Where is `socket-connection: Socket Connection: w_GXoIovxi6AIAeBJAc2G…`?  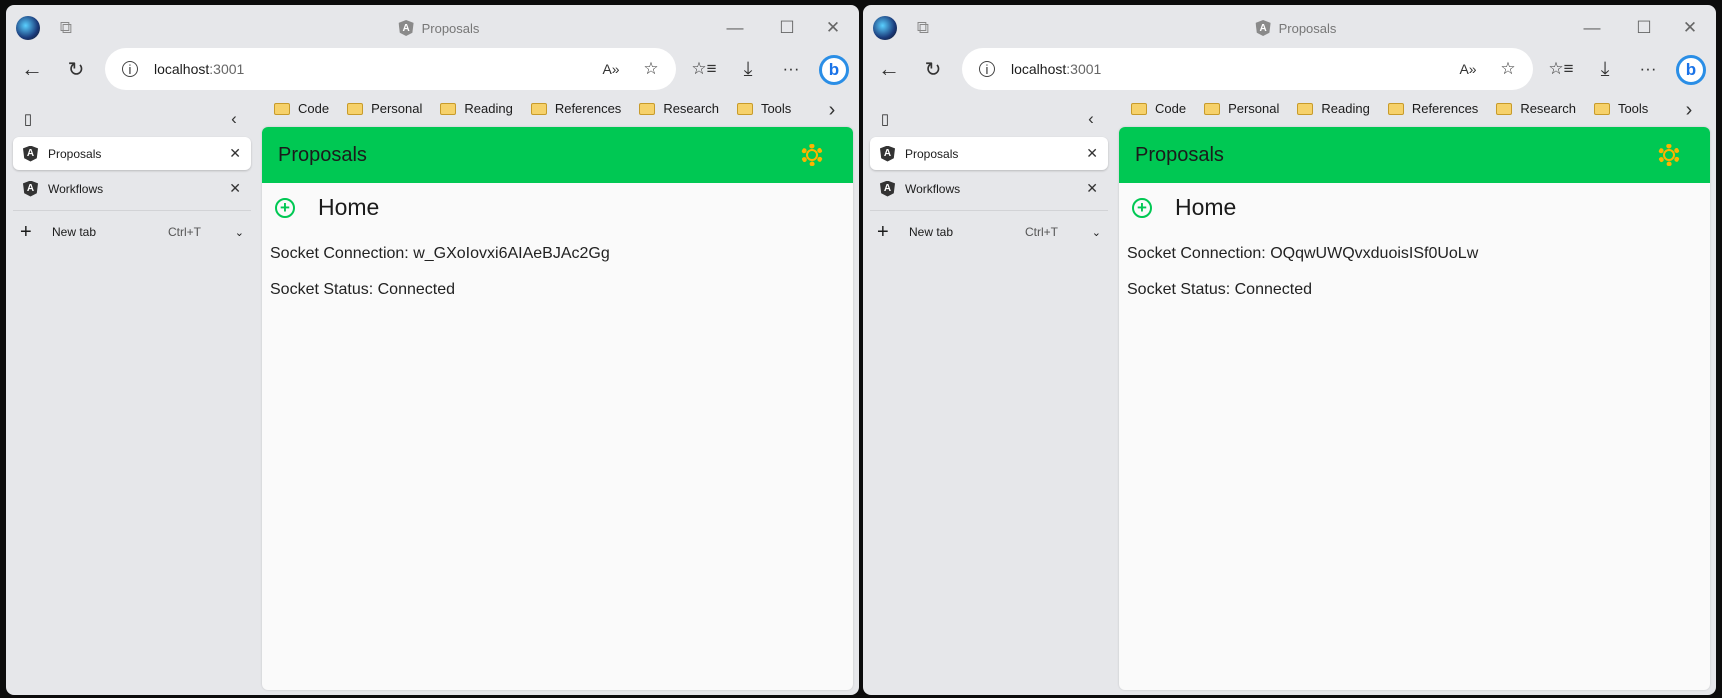
socket-connection: Socket Connection: w_GXoIovxi6AIAeBJAc2G… is located at coordinates (440, 253).